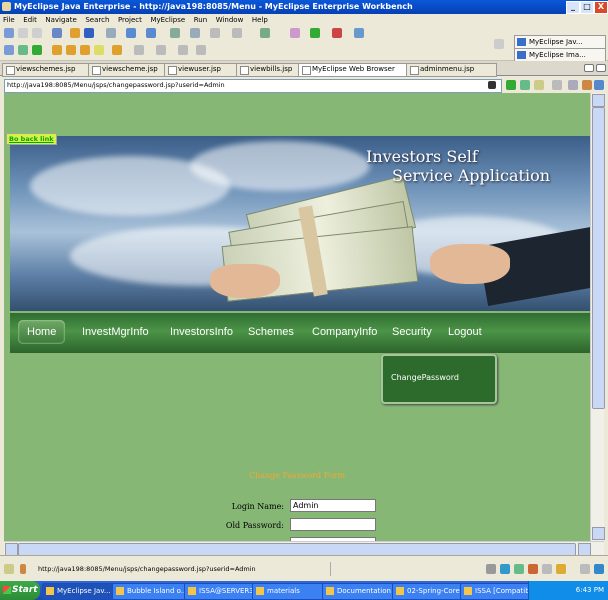 Image resolution: width=608 pixels, height=600 pixels. Describe the element at coordinates (359, 33) in the screenshot. I see `new-java-class-icon` at that location.